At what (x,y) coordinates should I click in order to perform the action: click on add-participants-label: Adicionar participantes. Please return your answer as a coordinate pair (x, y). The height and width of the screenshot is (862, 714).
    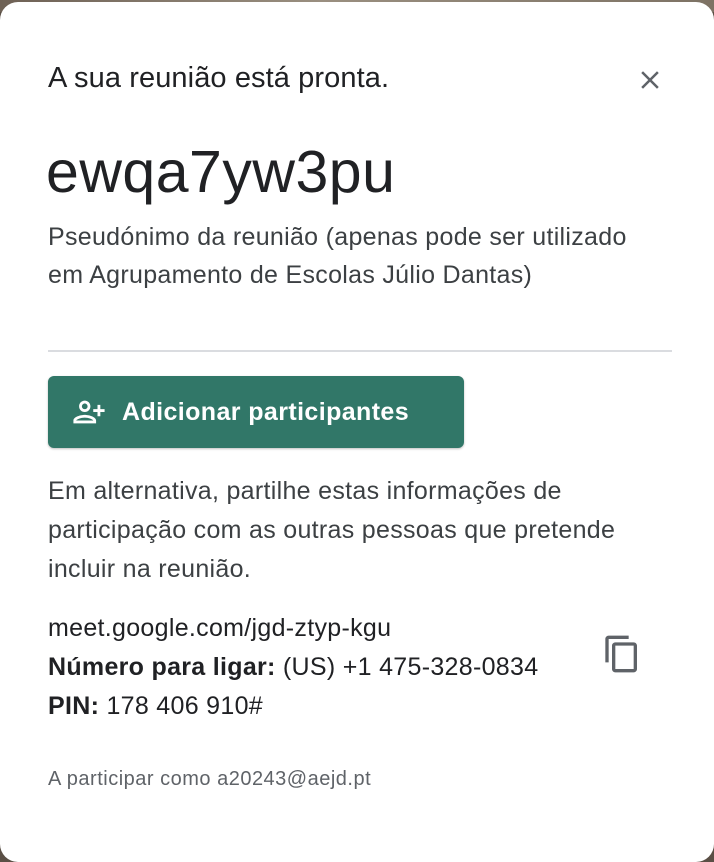
    Looking at the image, I should click on (266, 411).